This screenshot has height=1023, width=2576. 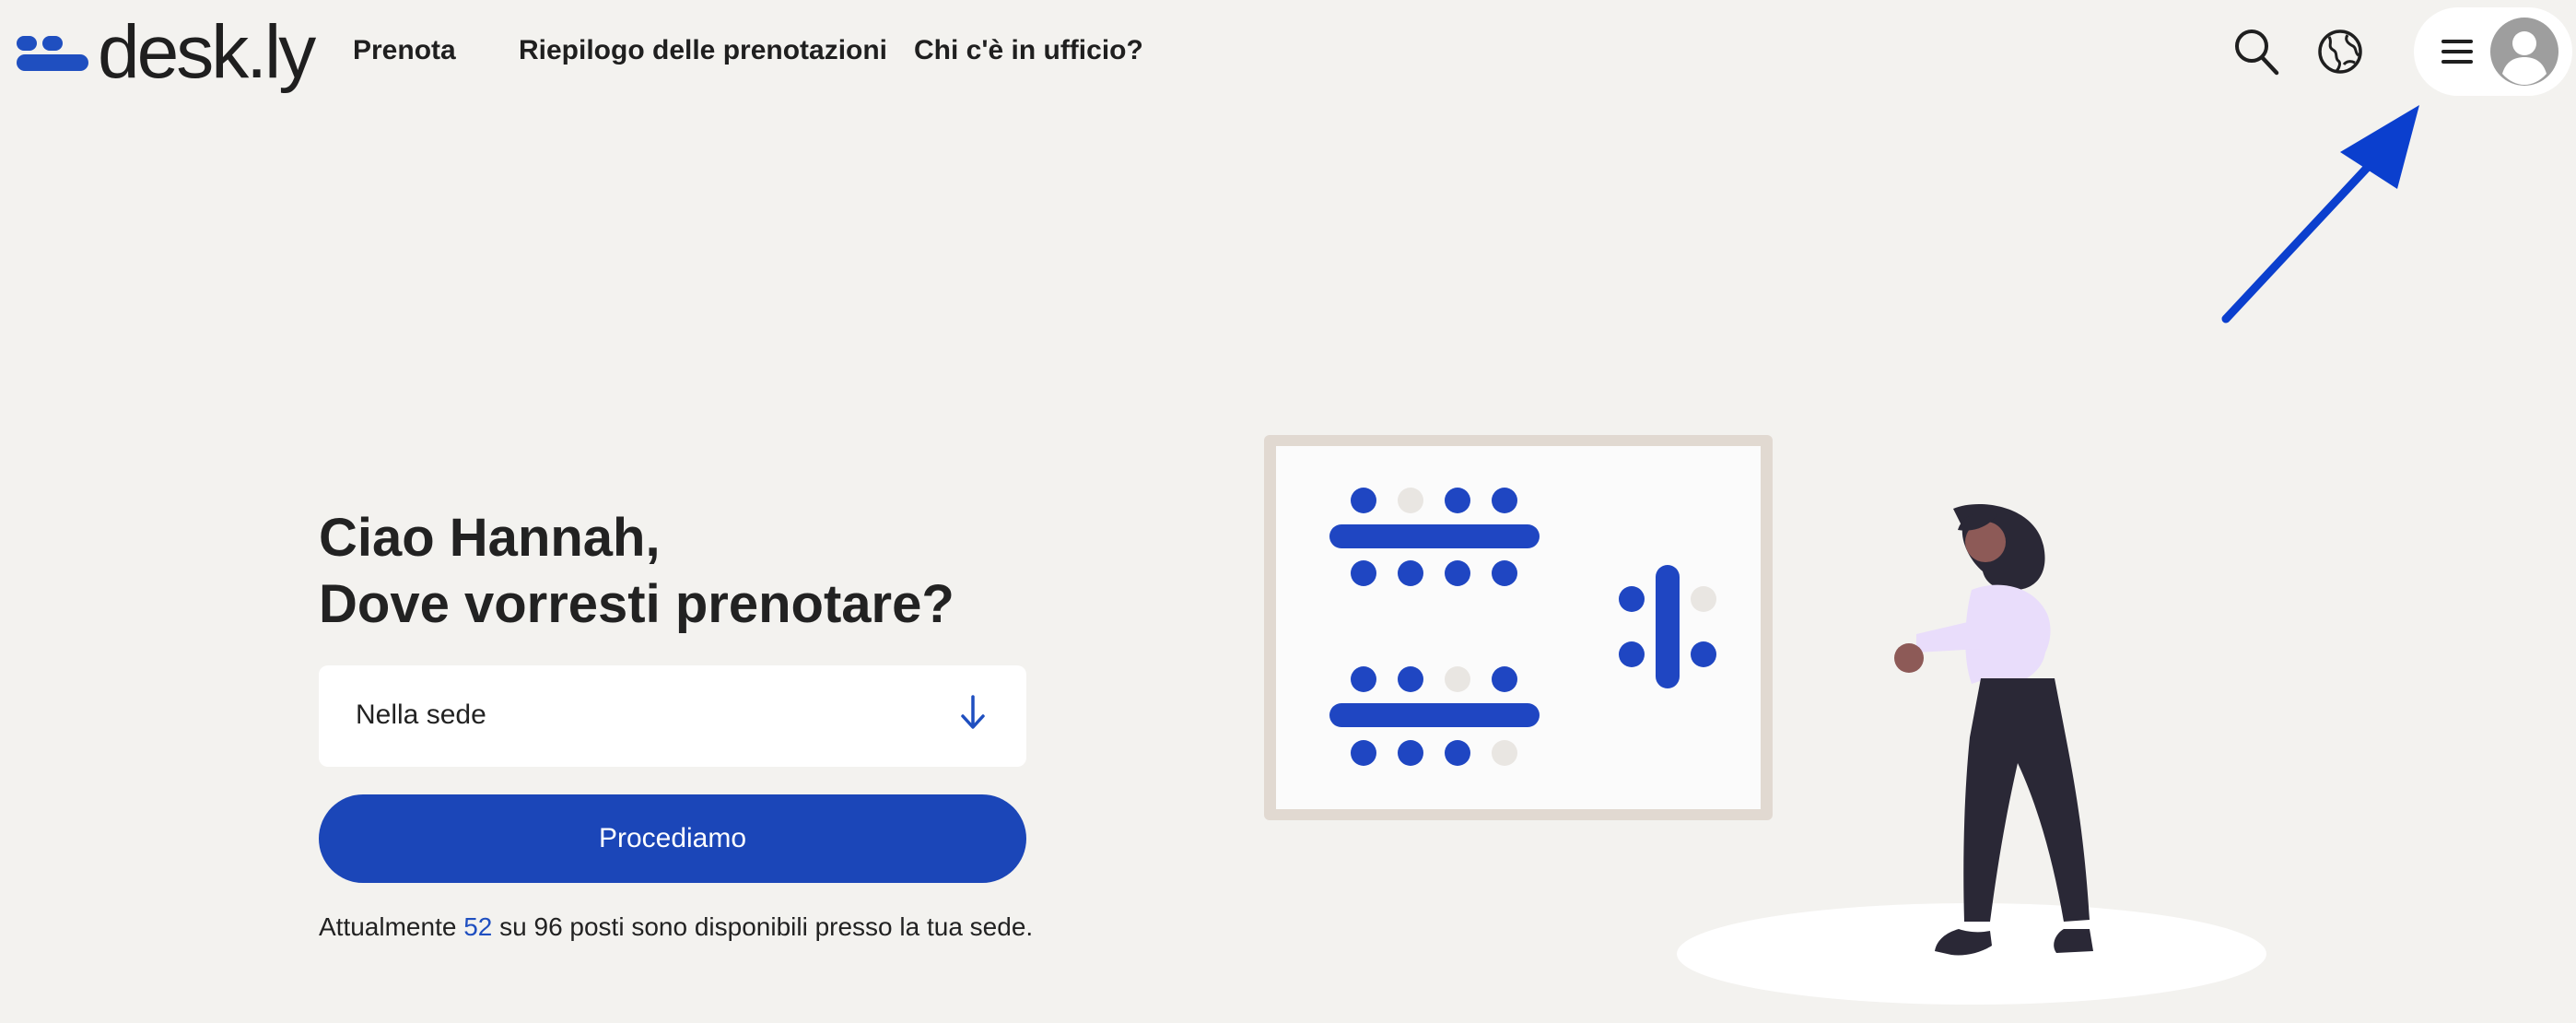 What do you see at coordinates (2321, 218) in the screenshot?
I see `annotation-arrow-icon` at bounding box center [2321, 218].